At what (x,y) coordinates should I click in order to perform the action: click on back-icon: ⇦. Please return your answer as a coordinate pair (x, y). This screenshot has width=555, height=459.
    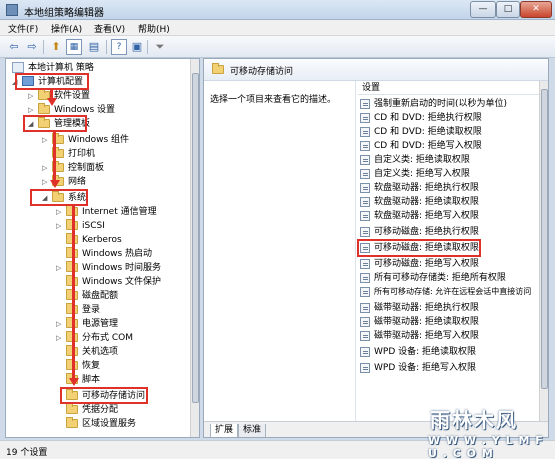
    Looking at the image, I should click on (14, 47).